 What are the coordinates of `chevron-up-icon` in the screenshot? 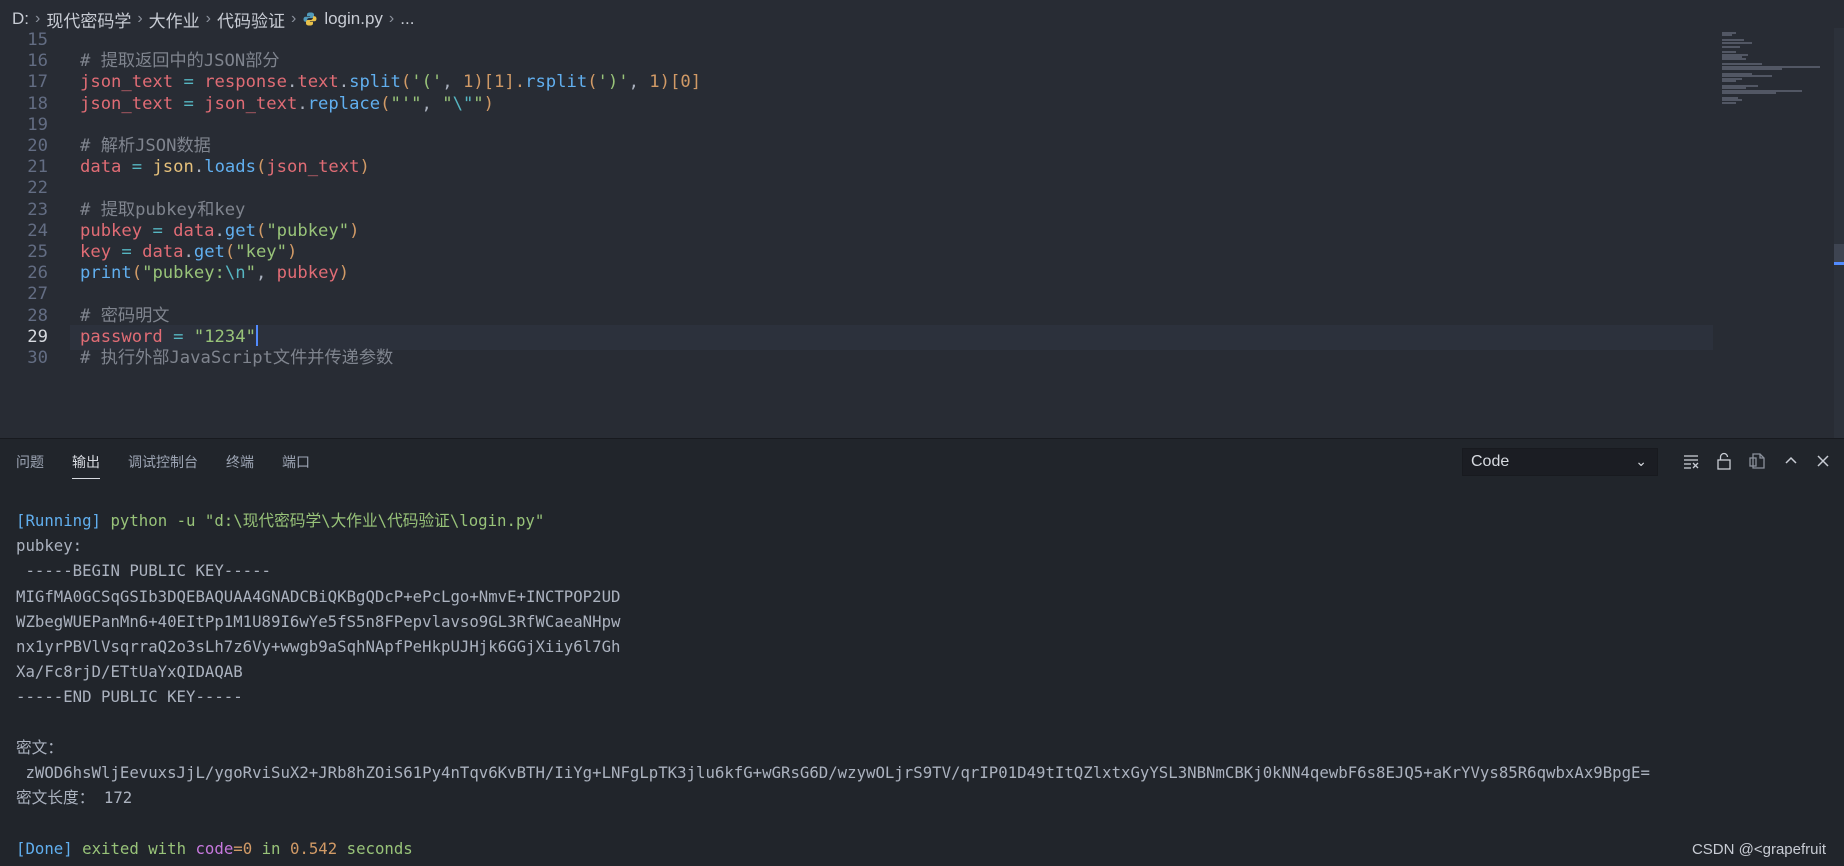 It's located at (1791, 461).